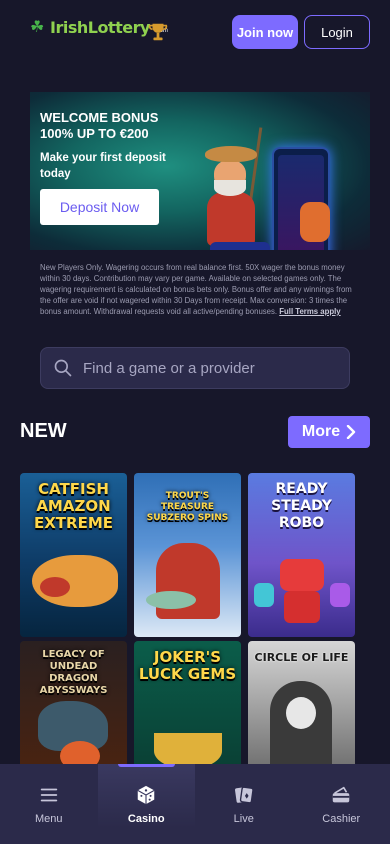 This screenshot has width=390, height=844. I want to click on bottom-navigation: Menu Casino Live Cashier, so click(195, 804).